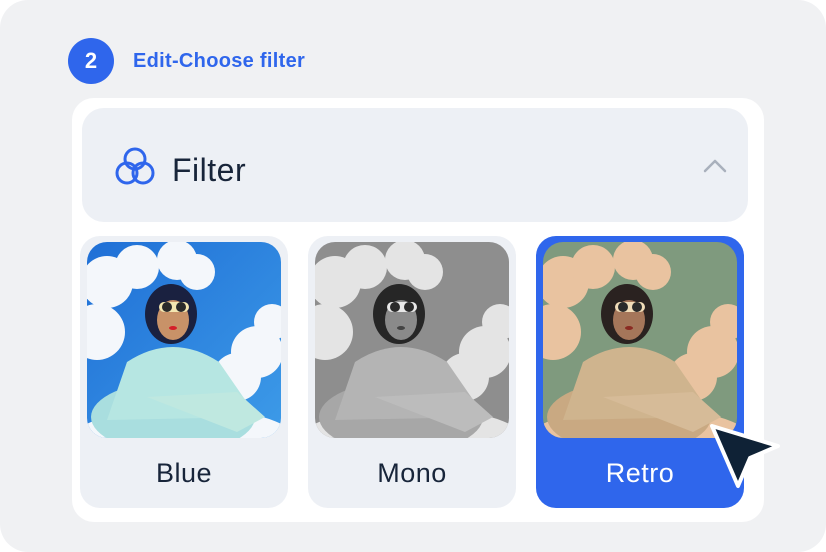 The image size is (826, 552). I want to click on chevron-up-icon, so click(715, 165).